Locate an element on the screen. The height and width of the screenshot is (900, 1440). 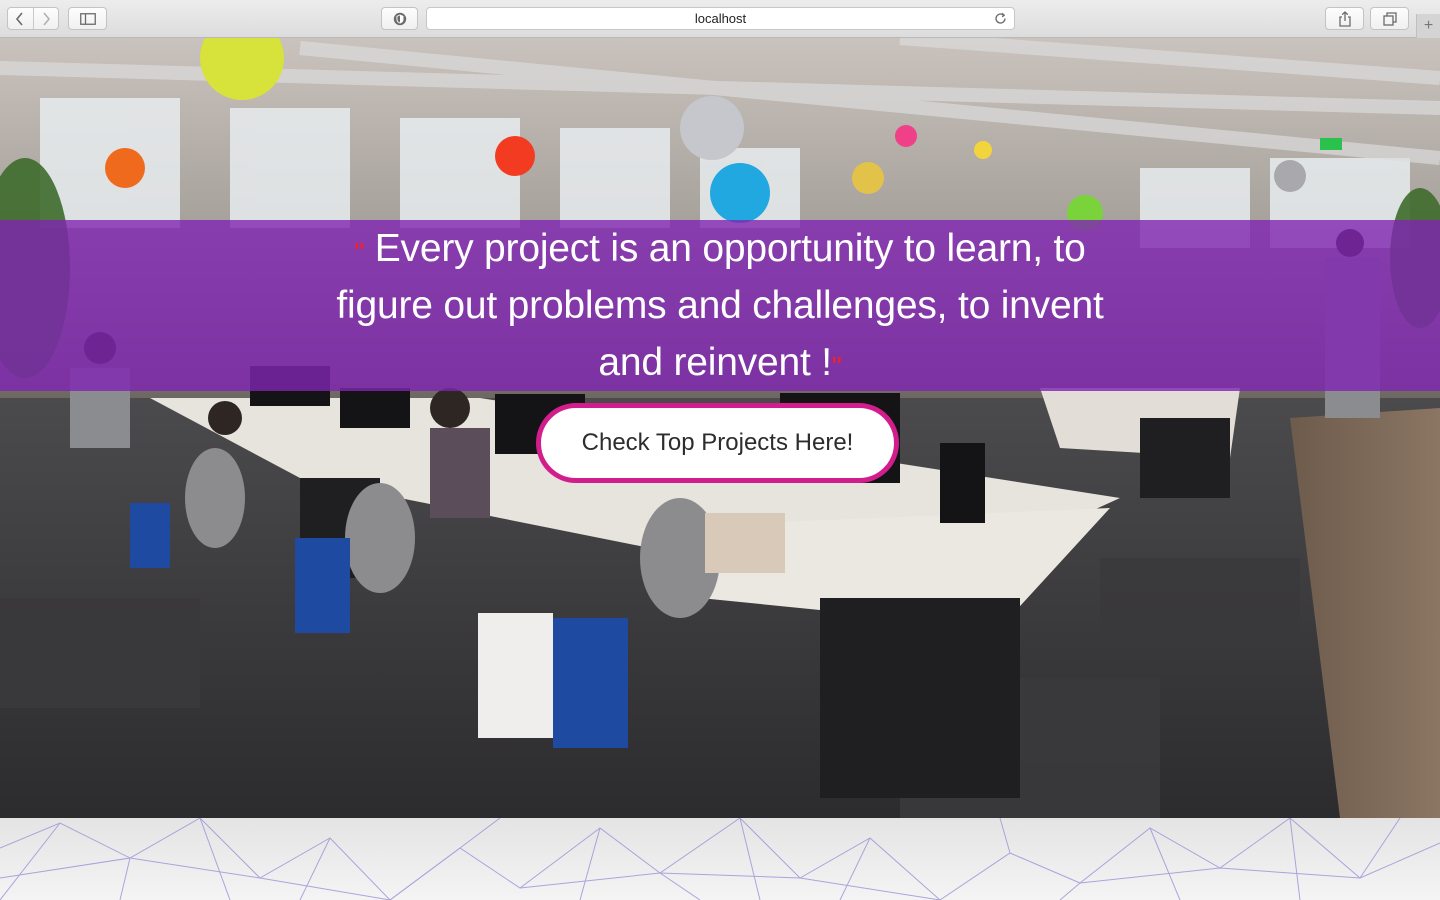
share-icon is located at coordinates (1344, 18).